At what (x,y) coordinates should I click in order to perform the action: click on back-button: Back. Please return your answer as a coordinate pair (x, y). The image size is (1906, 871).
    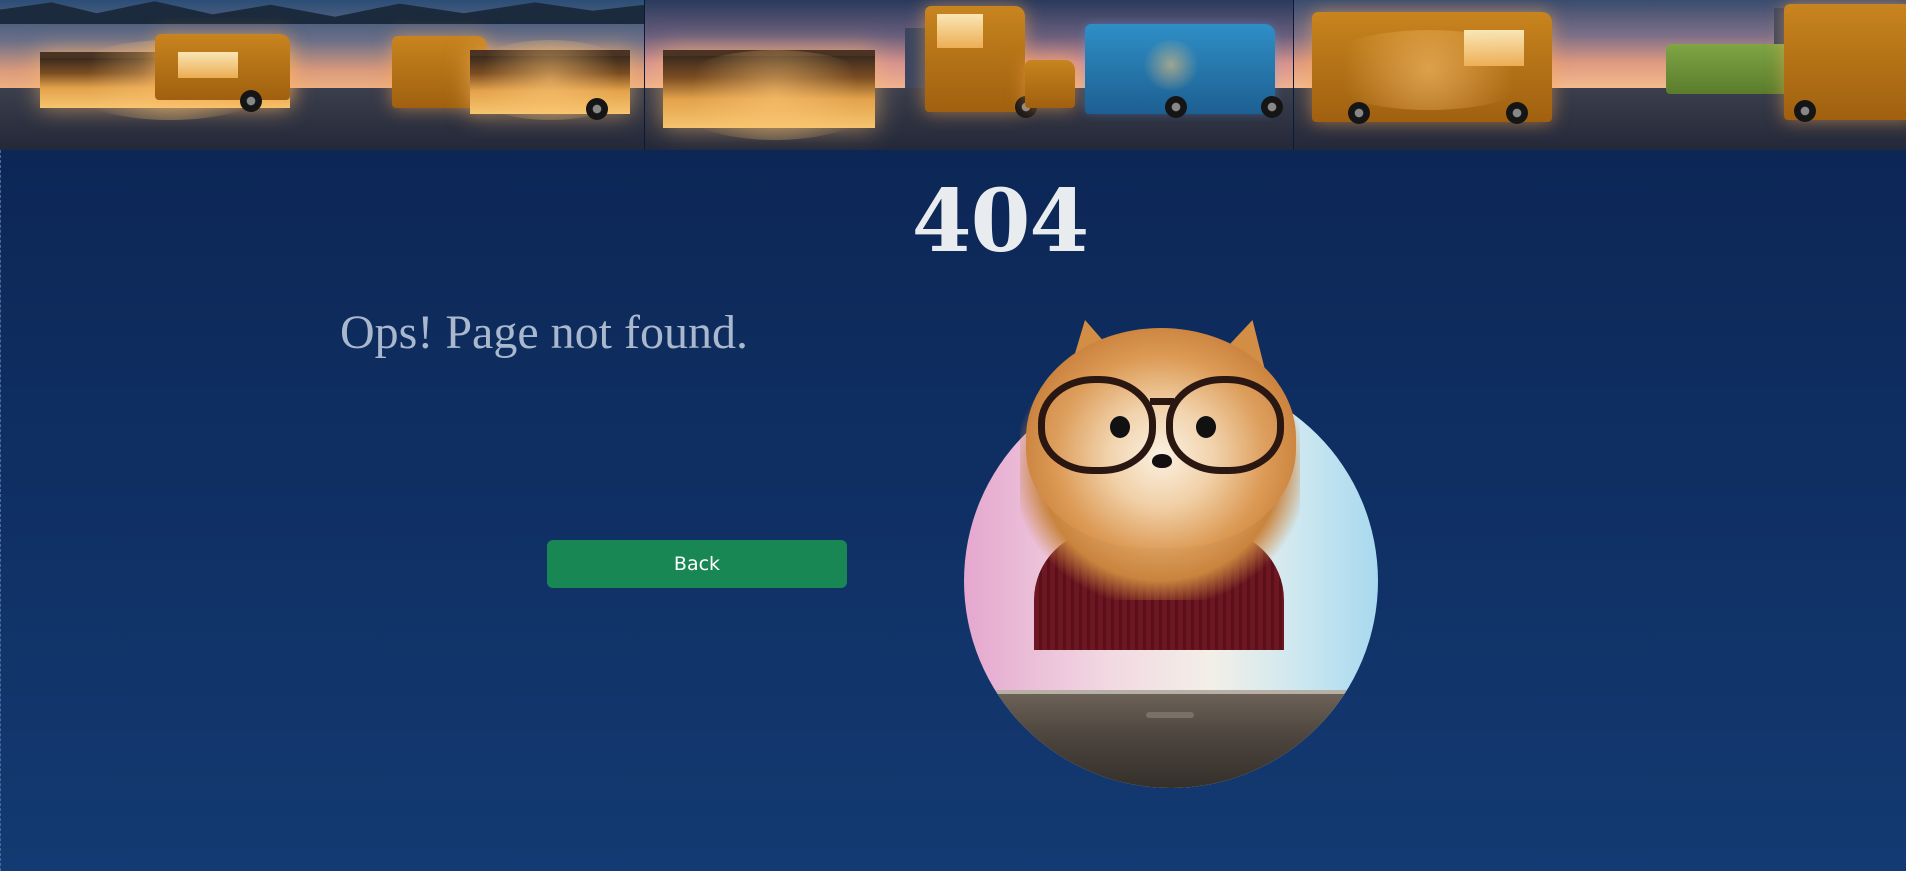
    Looking at the image, I should click on (697, 564).